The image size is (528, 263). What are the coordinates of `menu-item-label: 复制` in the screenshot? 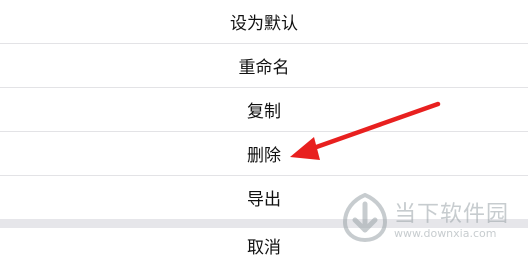 It's located at (264, 112).